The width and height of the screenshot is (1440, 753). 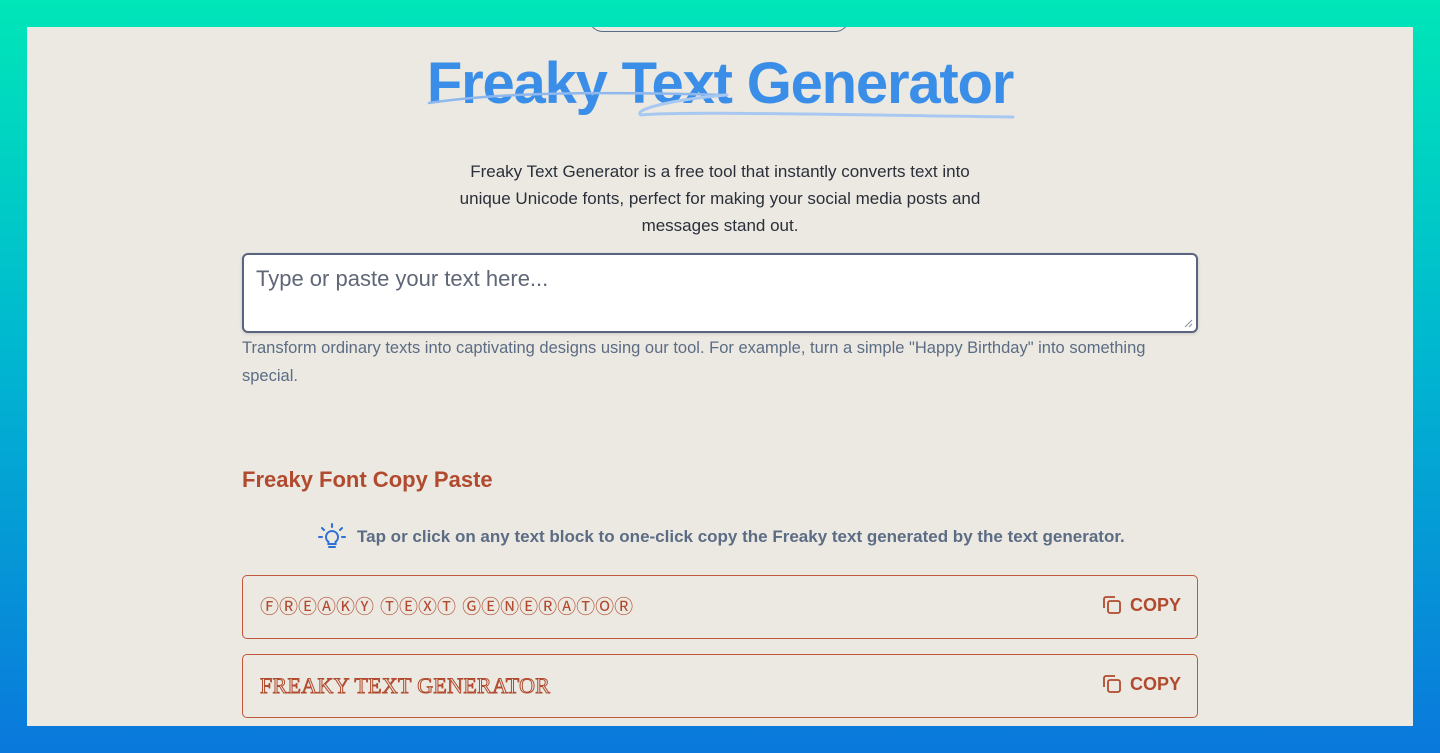 I want to click on result-text: FREAKY TEXT GENERATOR, so click(x=405, y=686).